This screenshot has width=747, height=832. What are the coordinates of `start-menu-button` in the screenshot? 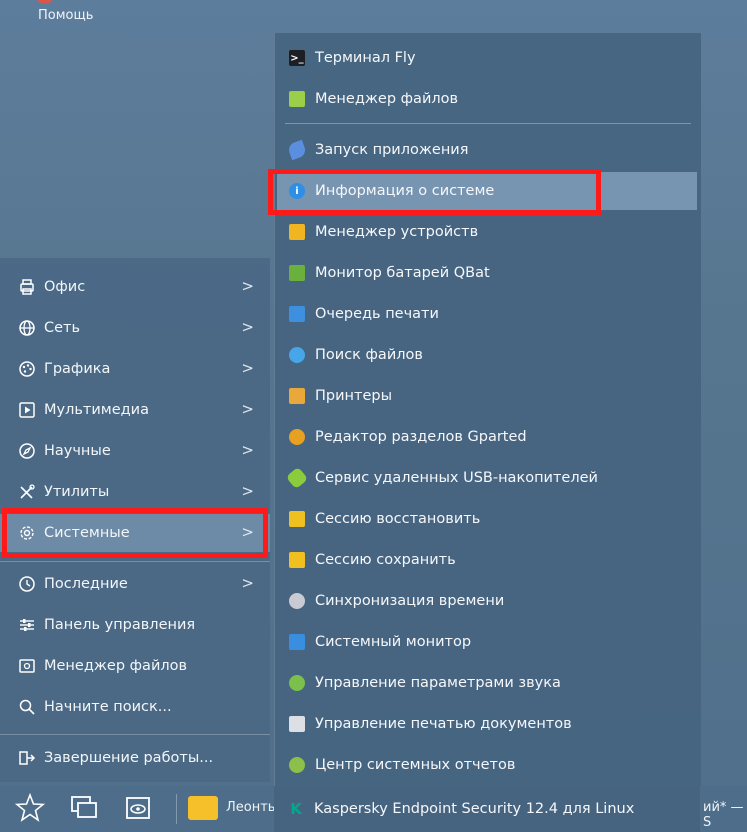 It's located at (30, 810).